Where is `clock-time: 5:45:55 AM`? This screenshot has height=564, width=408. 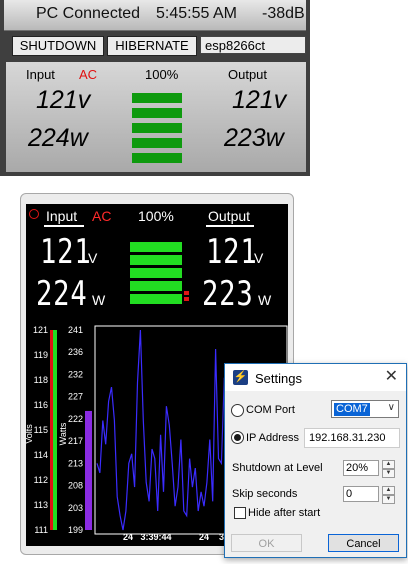
clock-time: 5:45:55 AM is located at coordinates (196, 13).